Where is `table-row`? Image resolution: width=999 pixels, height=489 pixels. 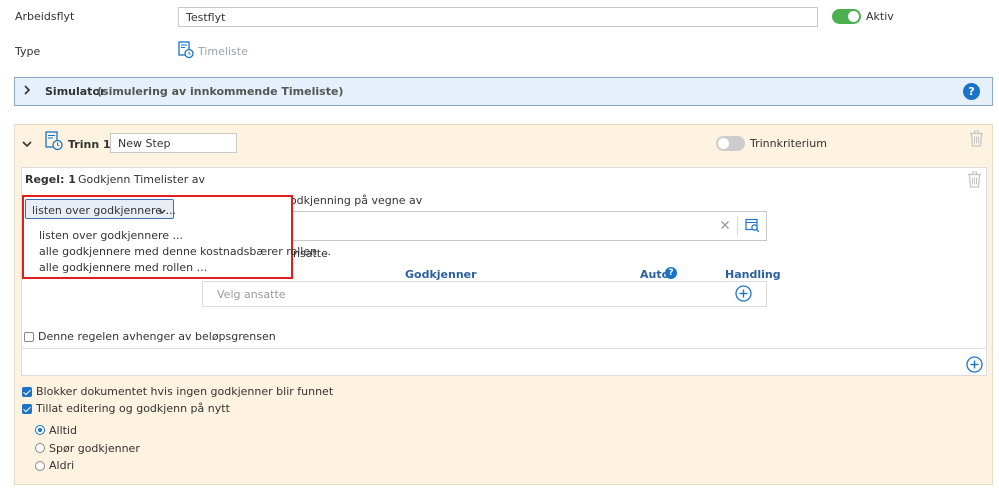
table-row is located at coordinates (484, 294).